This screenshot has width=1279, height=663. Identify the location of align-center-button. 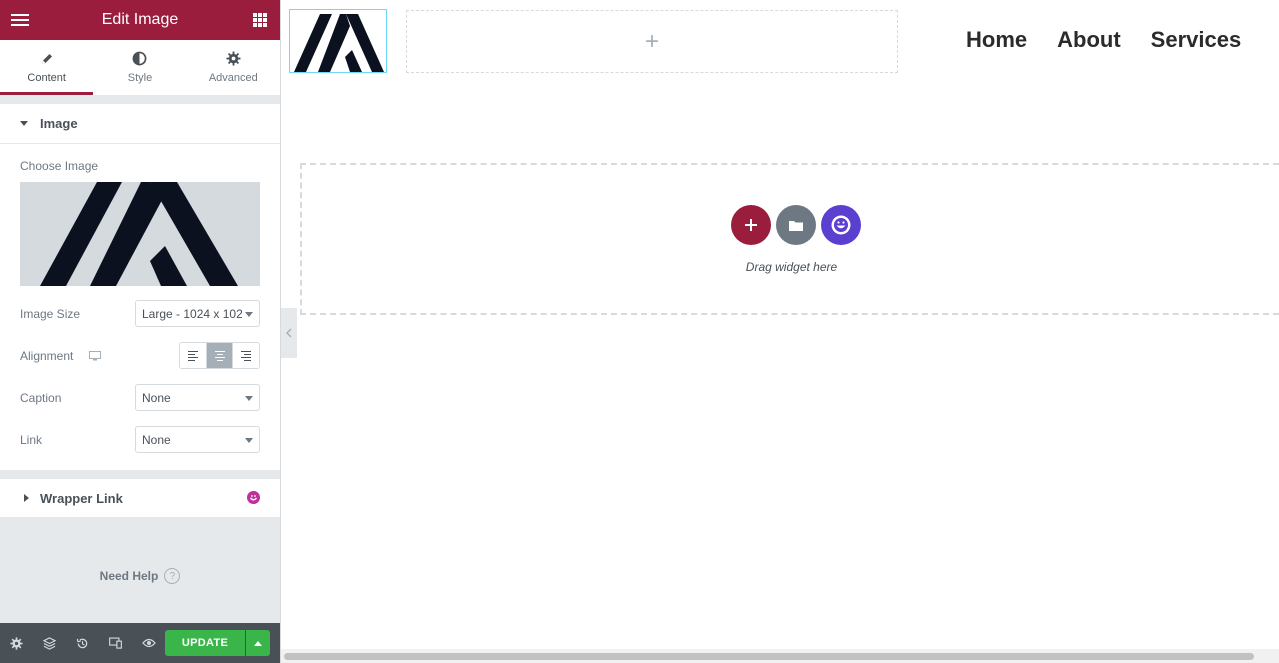
(220, 355).